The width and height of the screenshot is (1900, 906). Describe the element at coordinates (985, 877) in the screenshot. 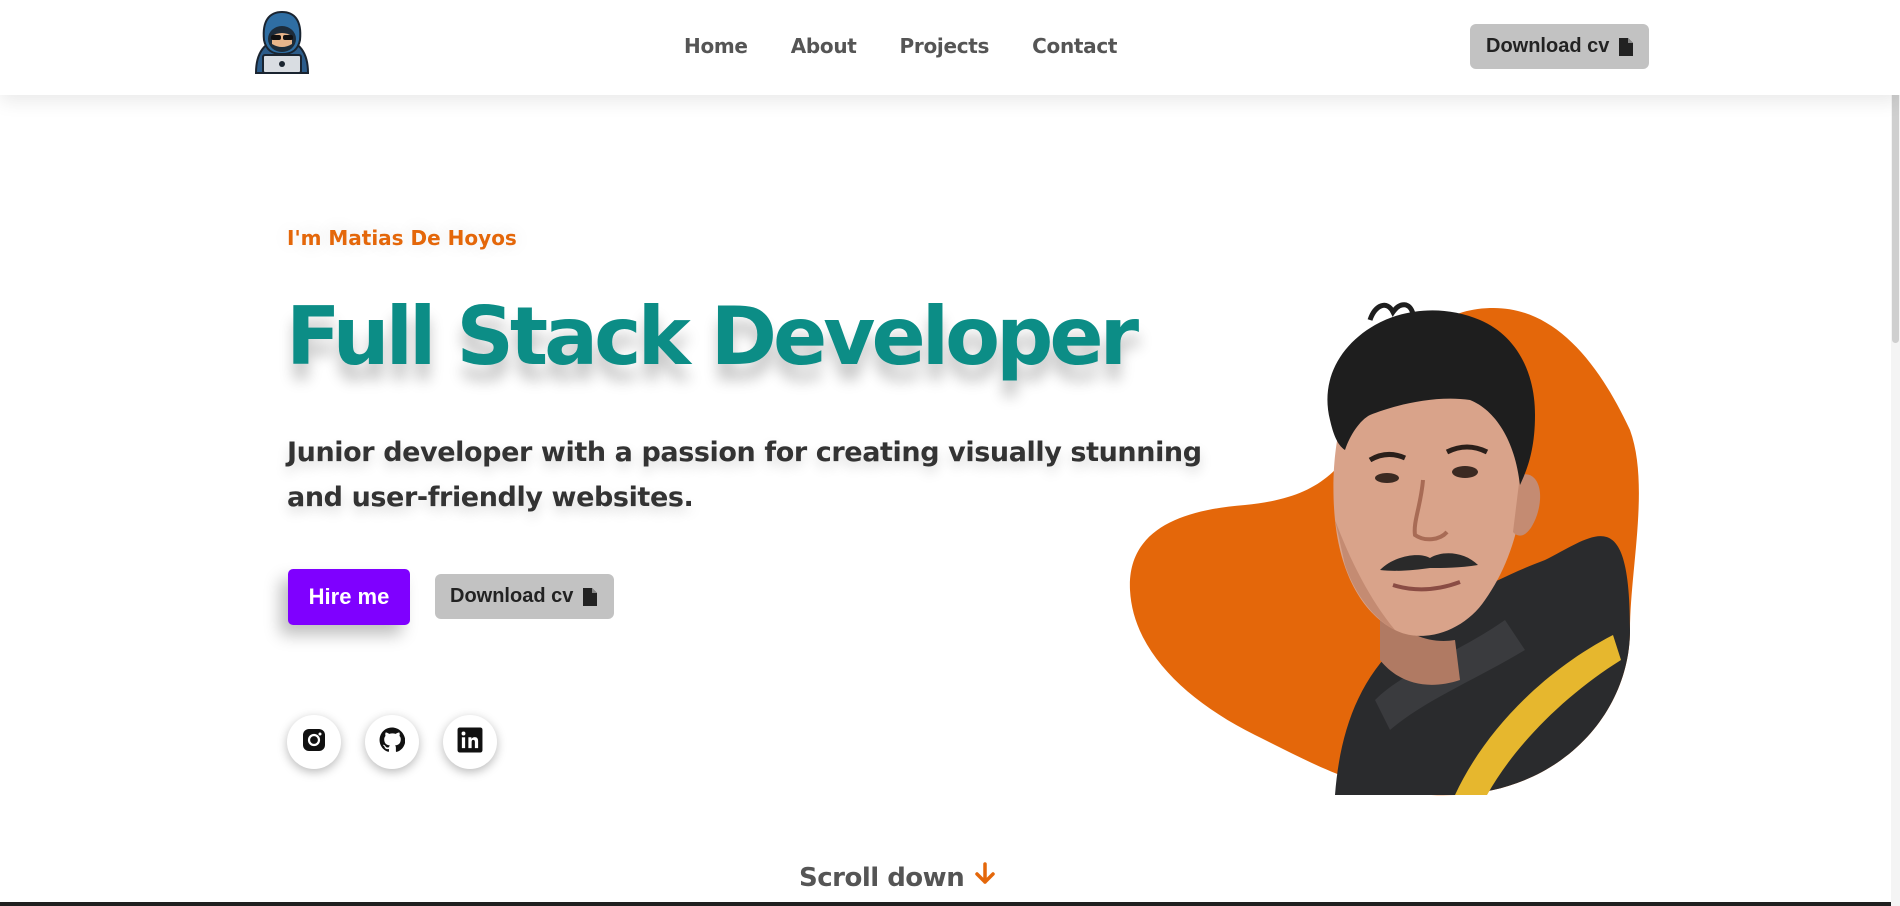

I see `arrow-down-icon` at that location.